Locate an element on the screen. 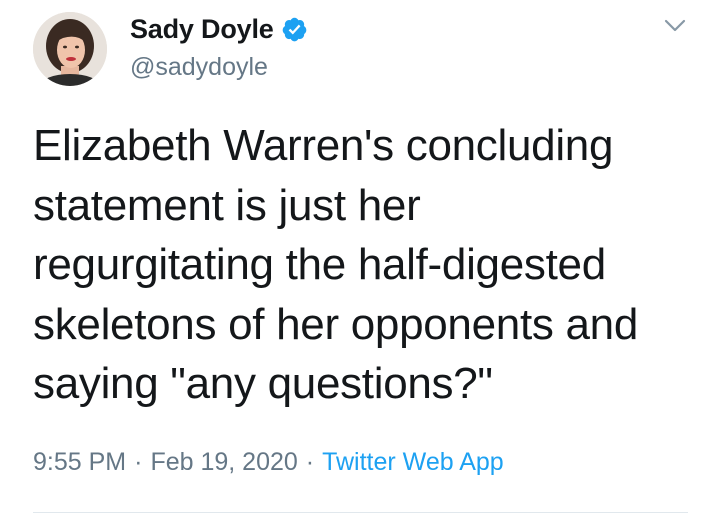  tweet-metadata: 9:55 PM · Feb 19, 2020 · Twitter Web App is located at coordinates (268, 462).